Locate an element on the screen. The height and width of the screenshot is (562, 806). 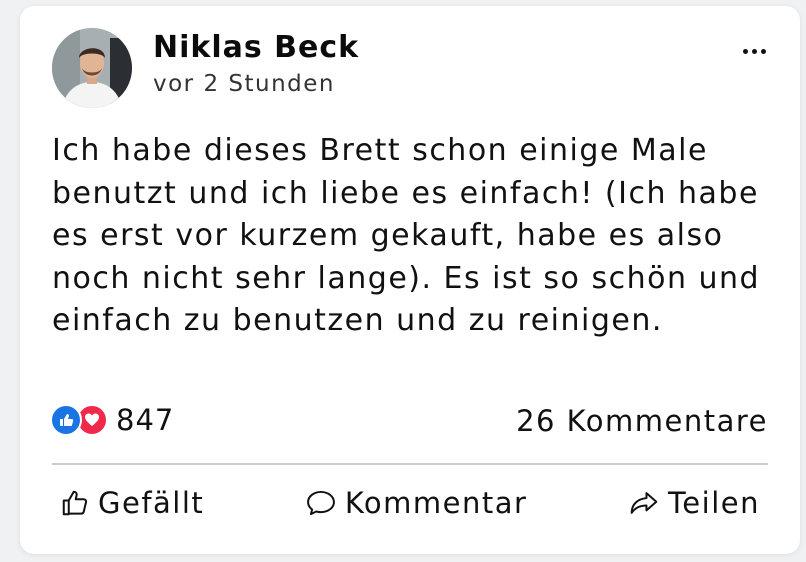
reactions-summary: 847 is located at coordinates (112, 420).